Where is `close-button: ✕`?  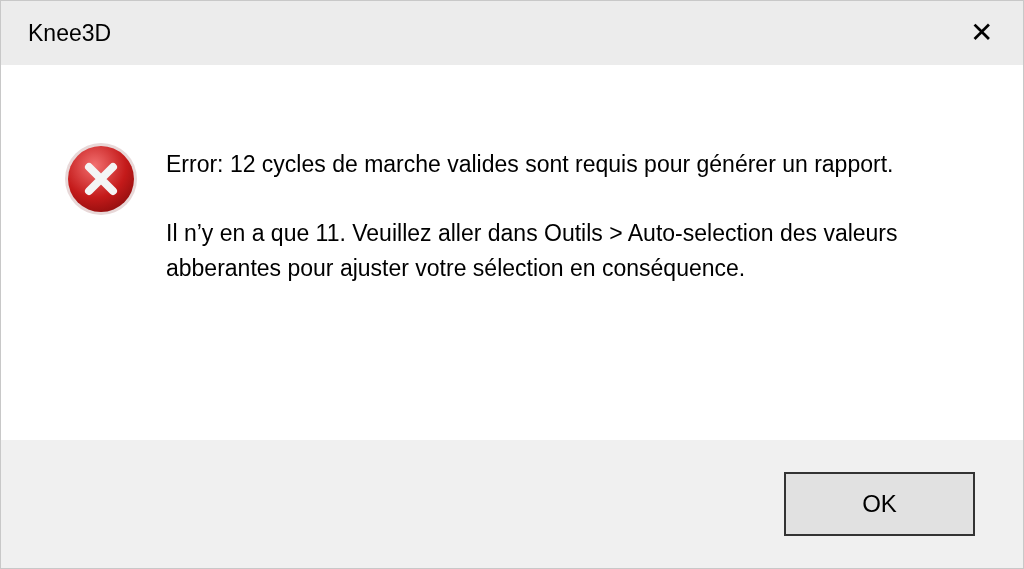 close-button: ✕ is located at coordinates (981, 33).